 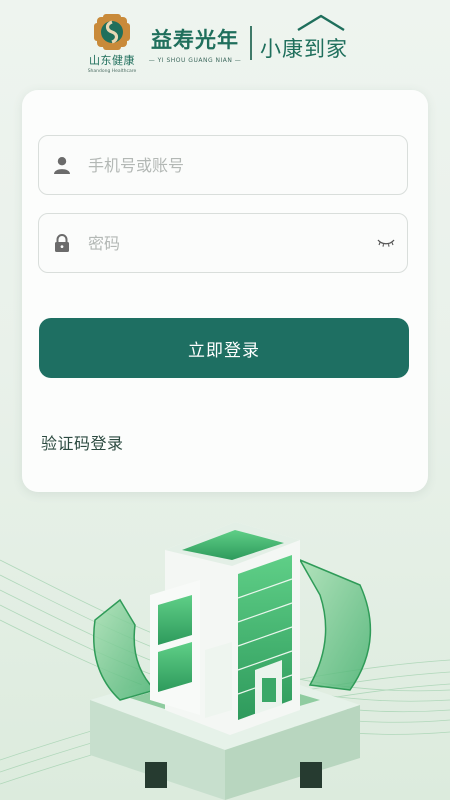 I want to click on password-input, so click(x=223, y=243).